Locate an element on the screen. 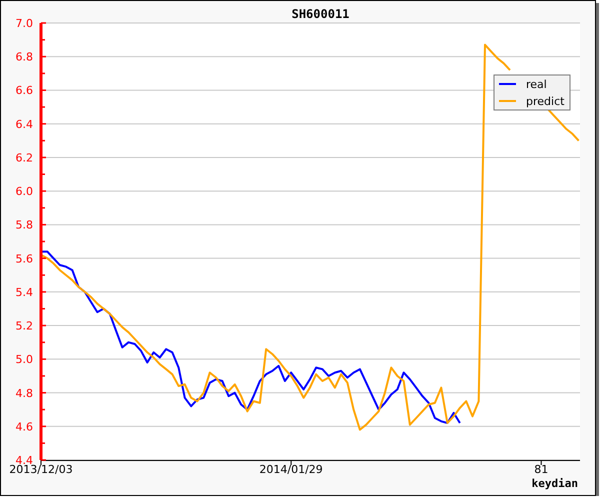 Image resolution: width=600 pixels, height=500 pixels. x-tick-label: 2013/12/03 is located at coordinates (41, 469).